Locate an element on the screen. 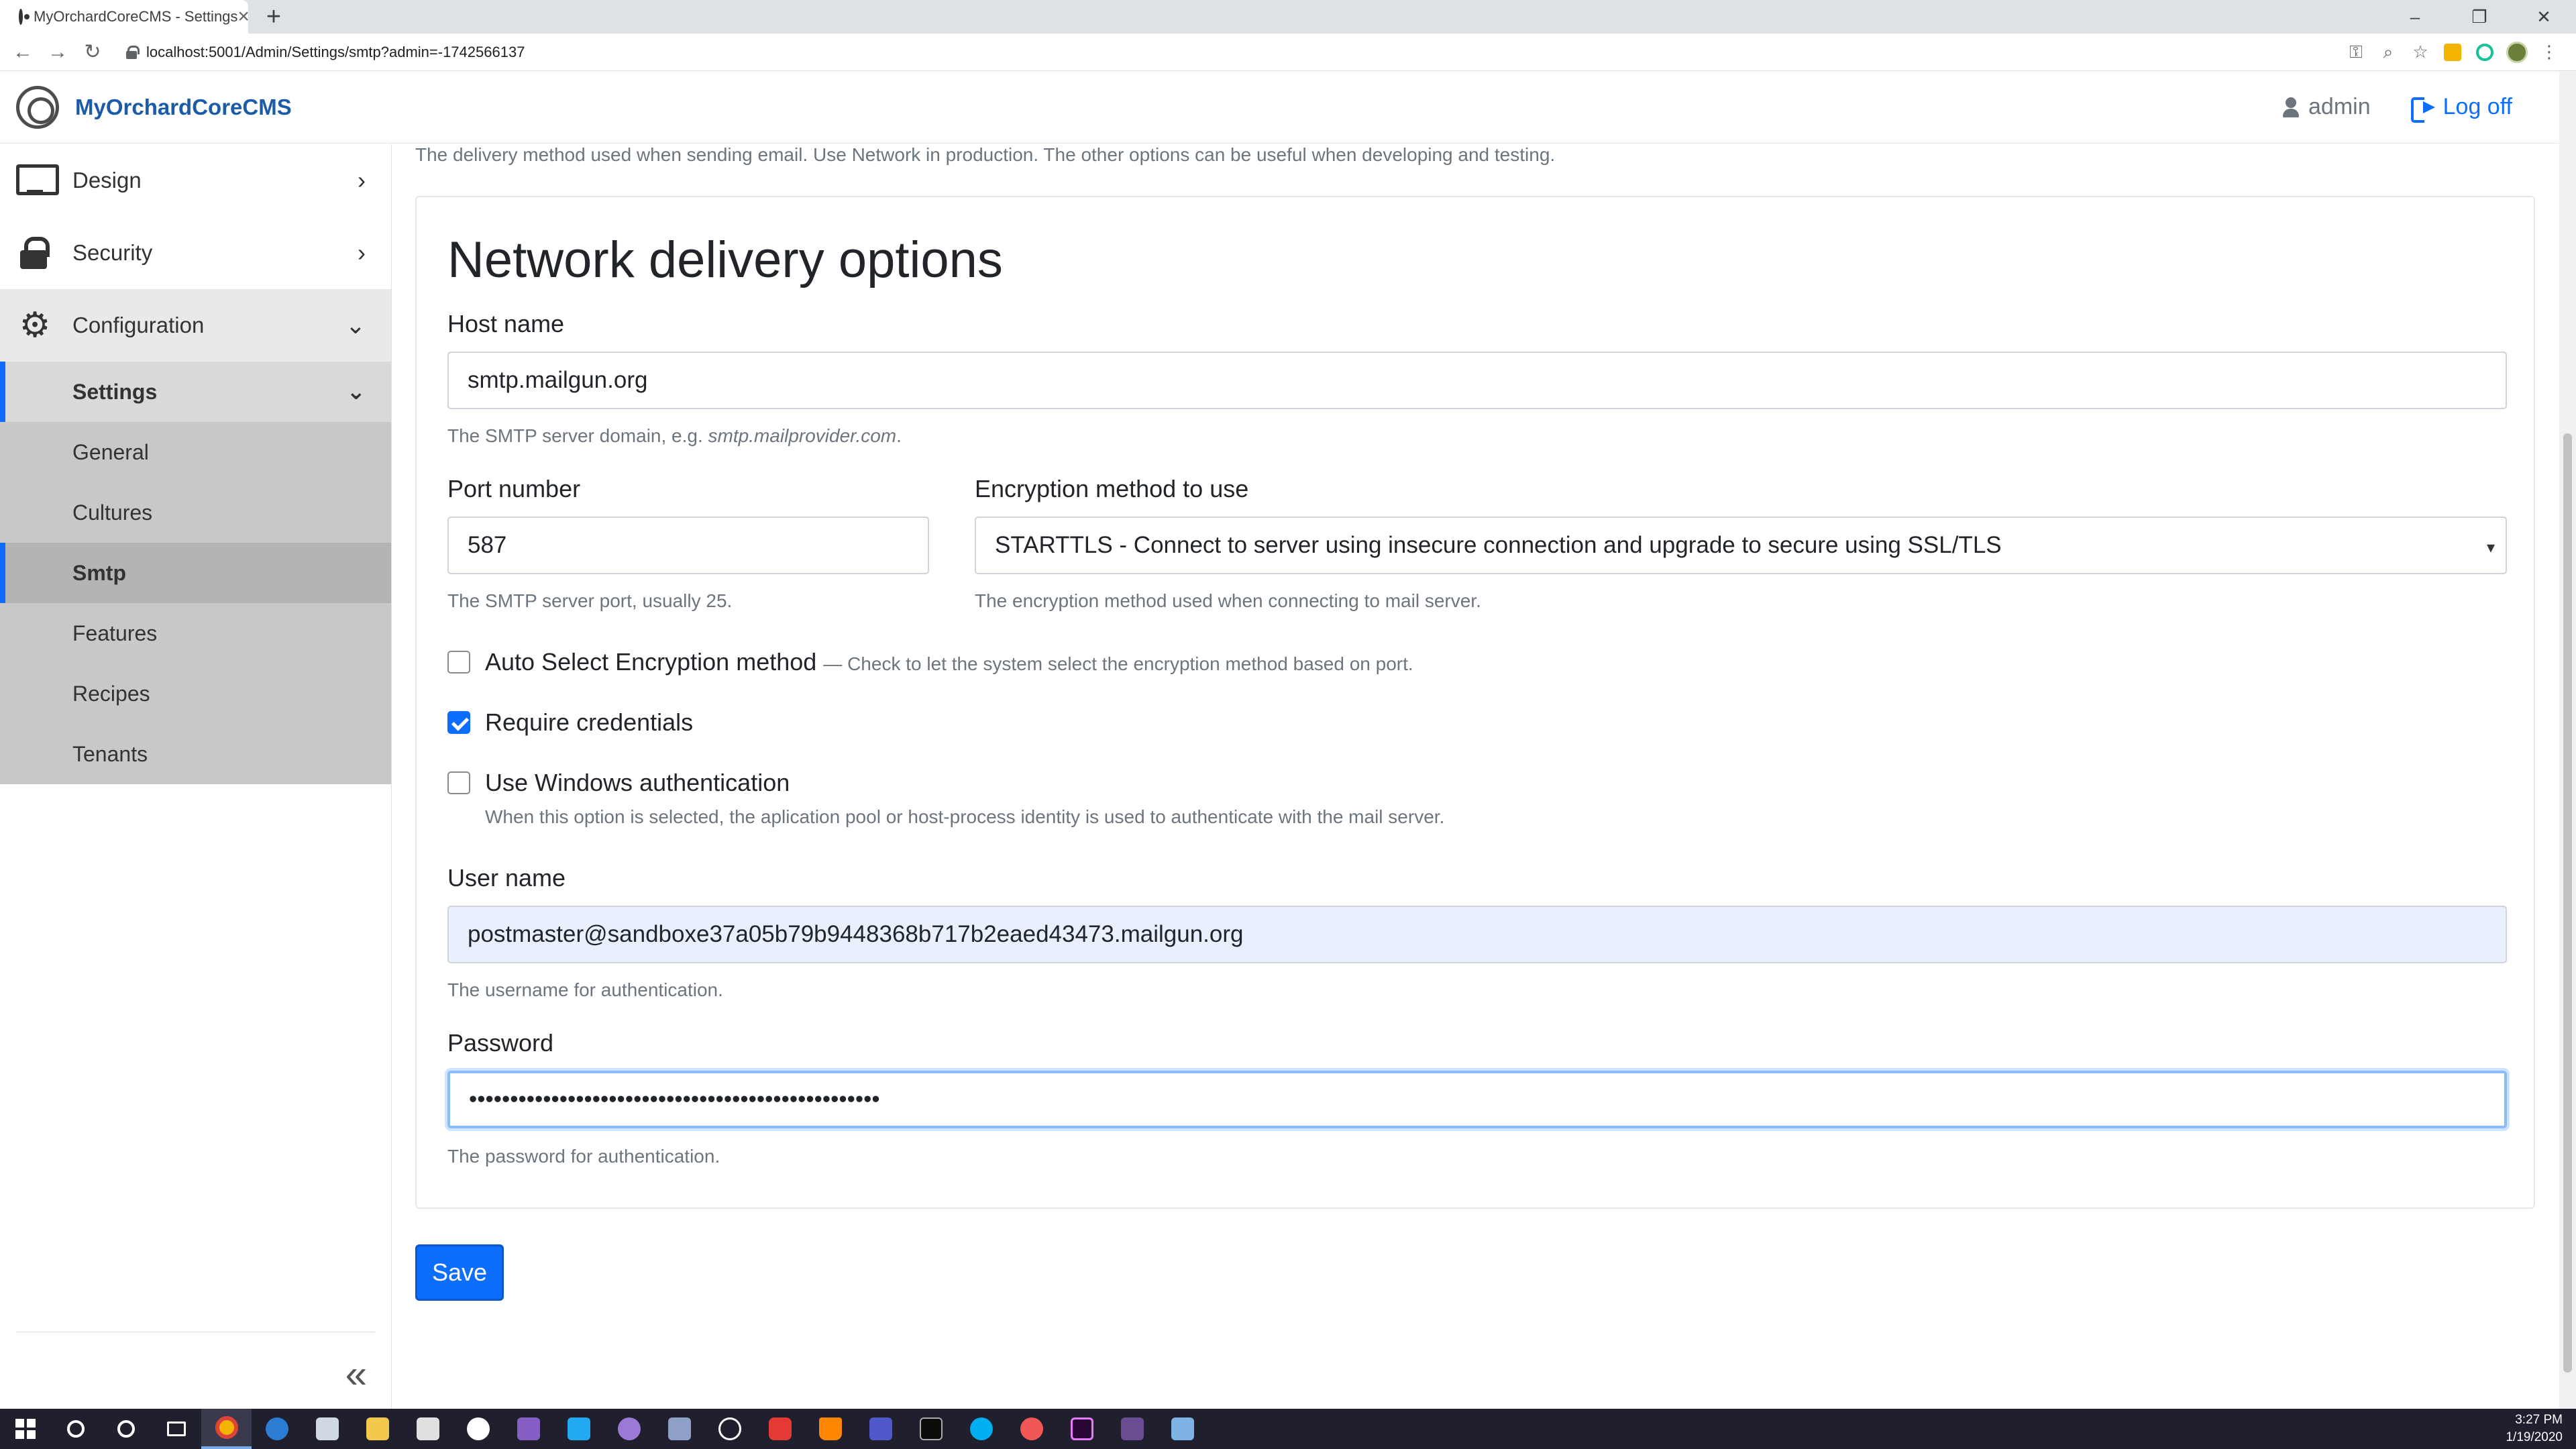 The width and height of the screenshot is (2576, 1449). close-window-button: ✕ is located at coordinates (2544, 17).